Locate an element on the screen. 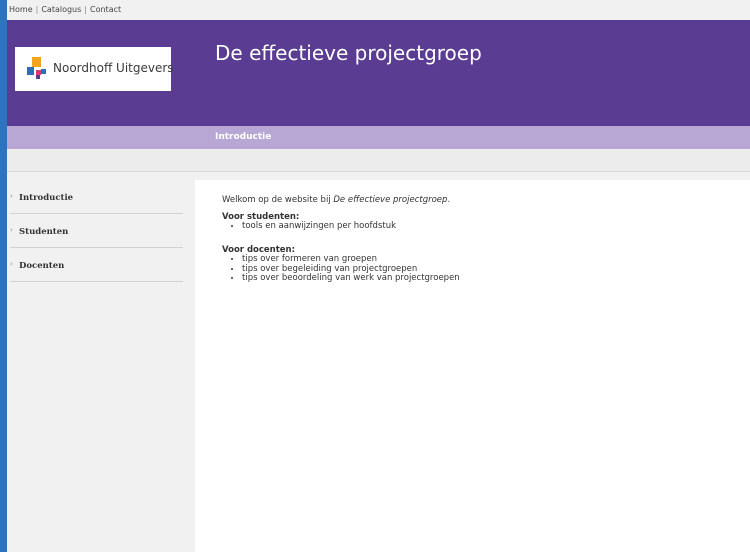  sidebar-item-studenten: › Studenten is located at coordinates (96, 231).